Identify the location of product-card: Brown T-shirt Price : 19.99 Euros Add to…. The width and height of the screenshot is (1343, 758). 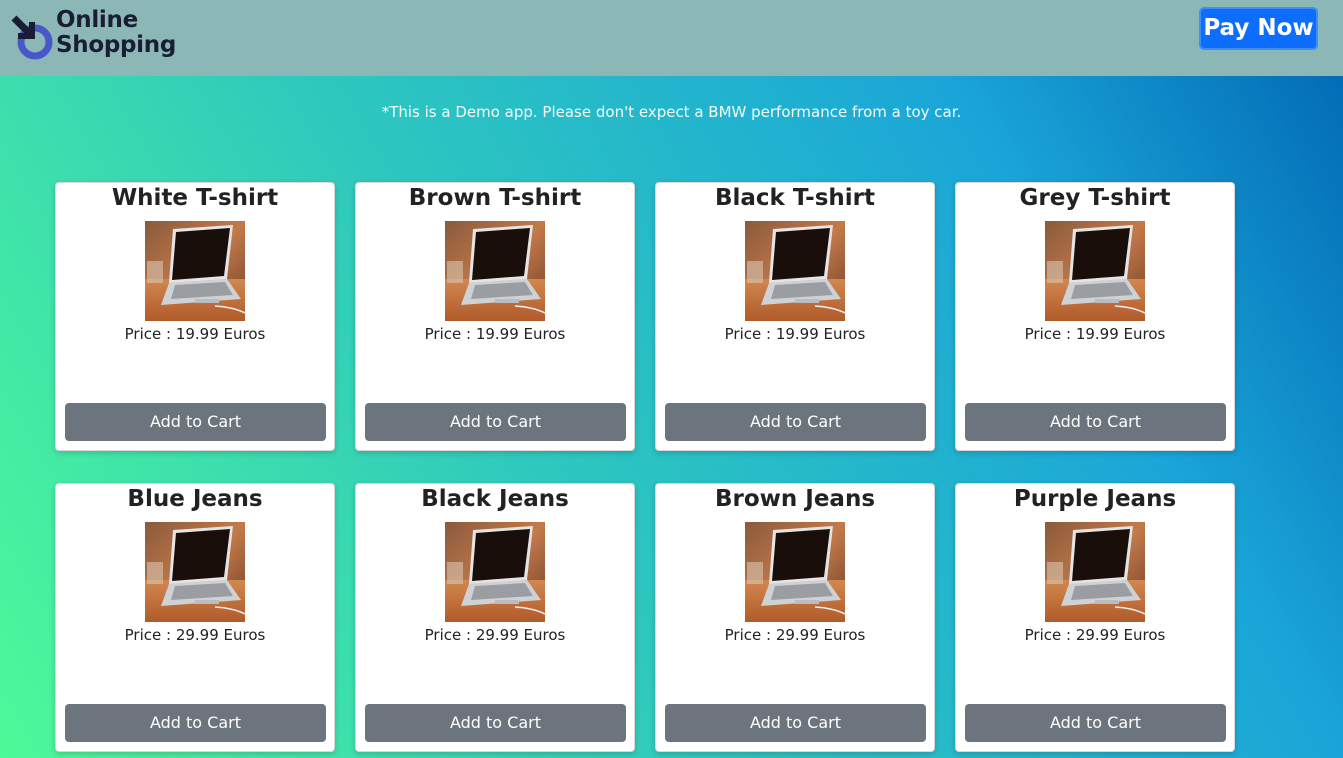
(495, 316).